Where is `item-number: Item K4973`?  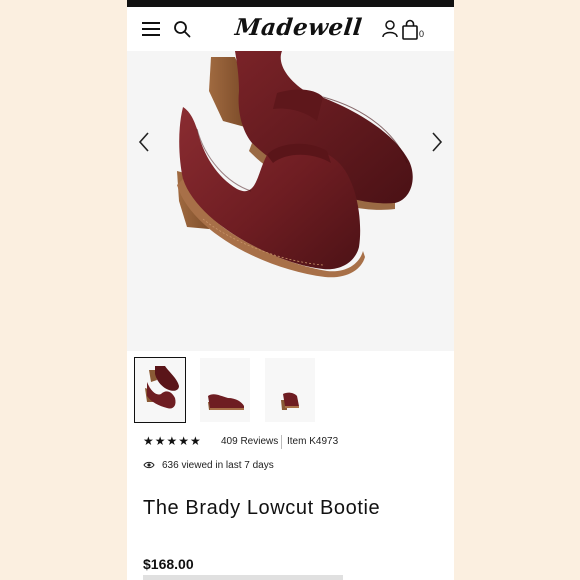 item-number: Item K4973 is located at coordinates (313, 441).